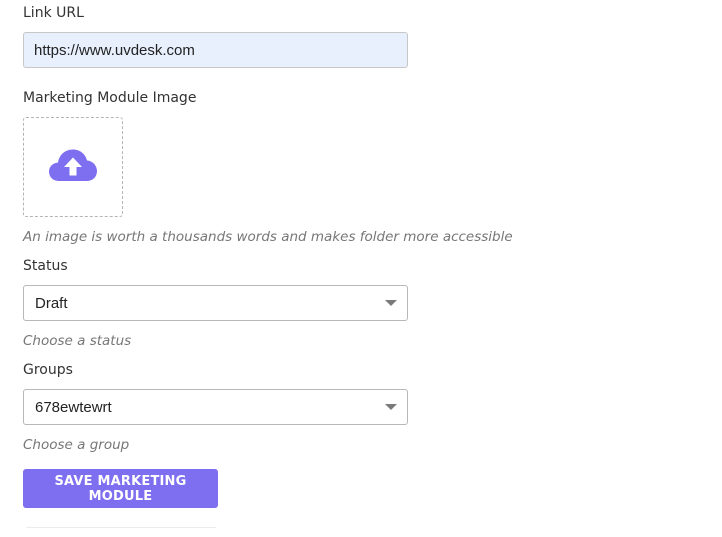  Describe the element at coordinates (110, 98) in the screenshot. I see `image-label: Marketing Module Image` at that location.